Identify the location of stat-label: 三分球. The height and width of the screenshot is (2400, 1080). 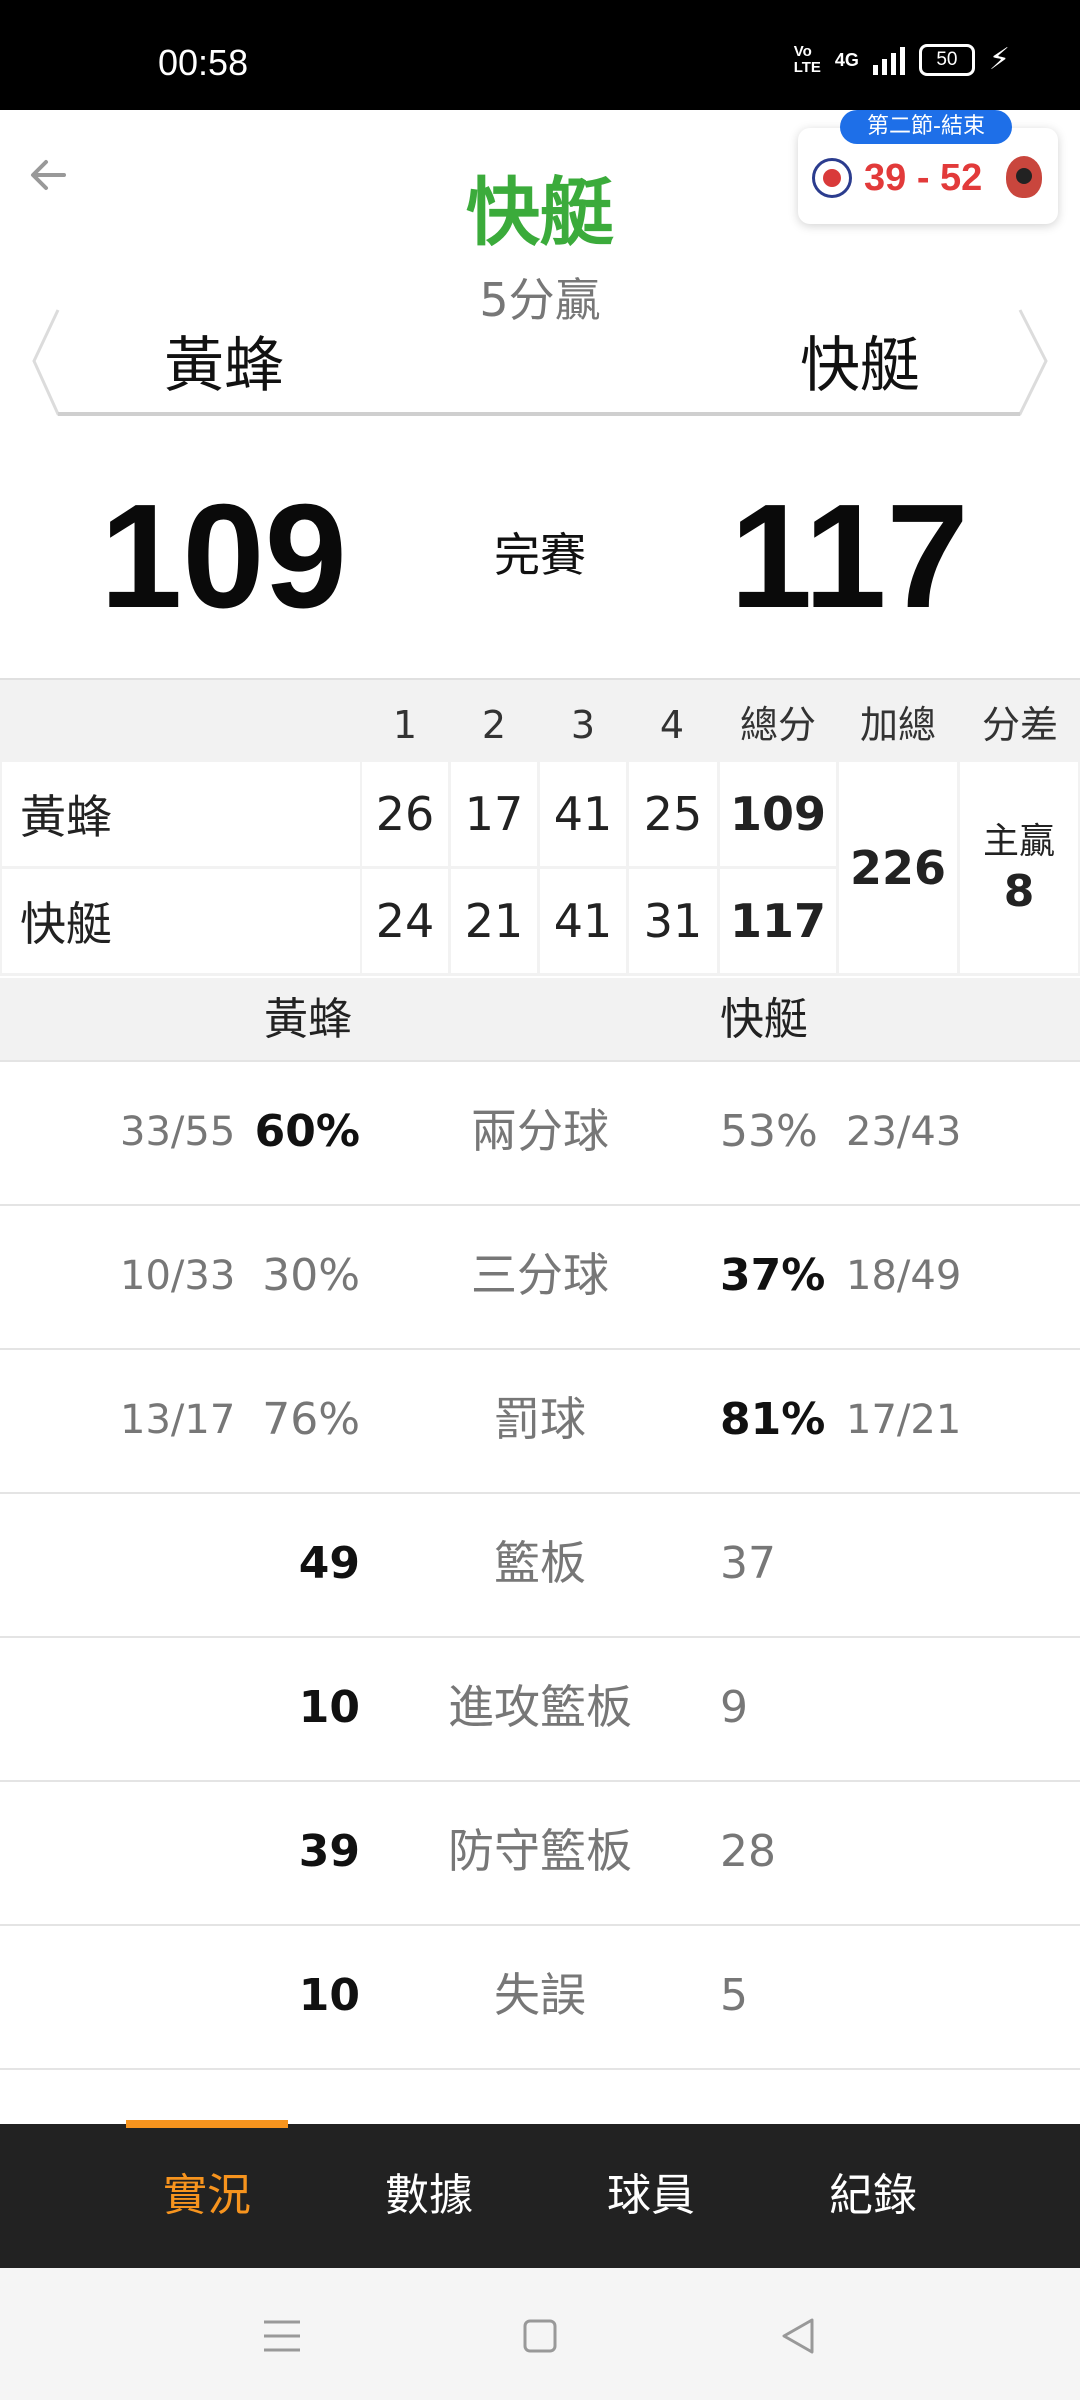
(540, 1275).